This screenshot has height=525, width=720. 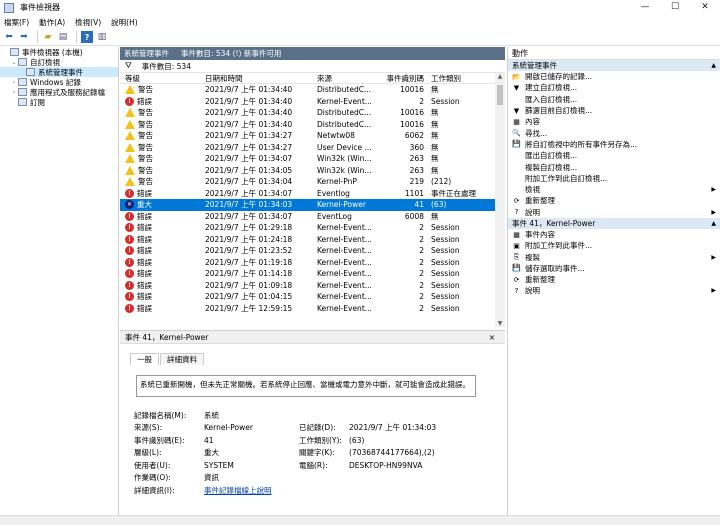 I want to click on event-time: 2021/9/7 上午 01:34:40, so click(x=249, y=101).